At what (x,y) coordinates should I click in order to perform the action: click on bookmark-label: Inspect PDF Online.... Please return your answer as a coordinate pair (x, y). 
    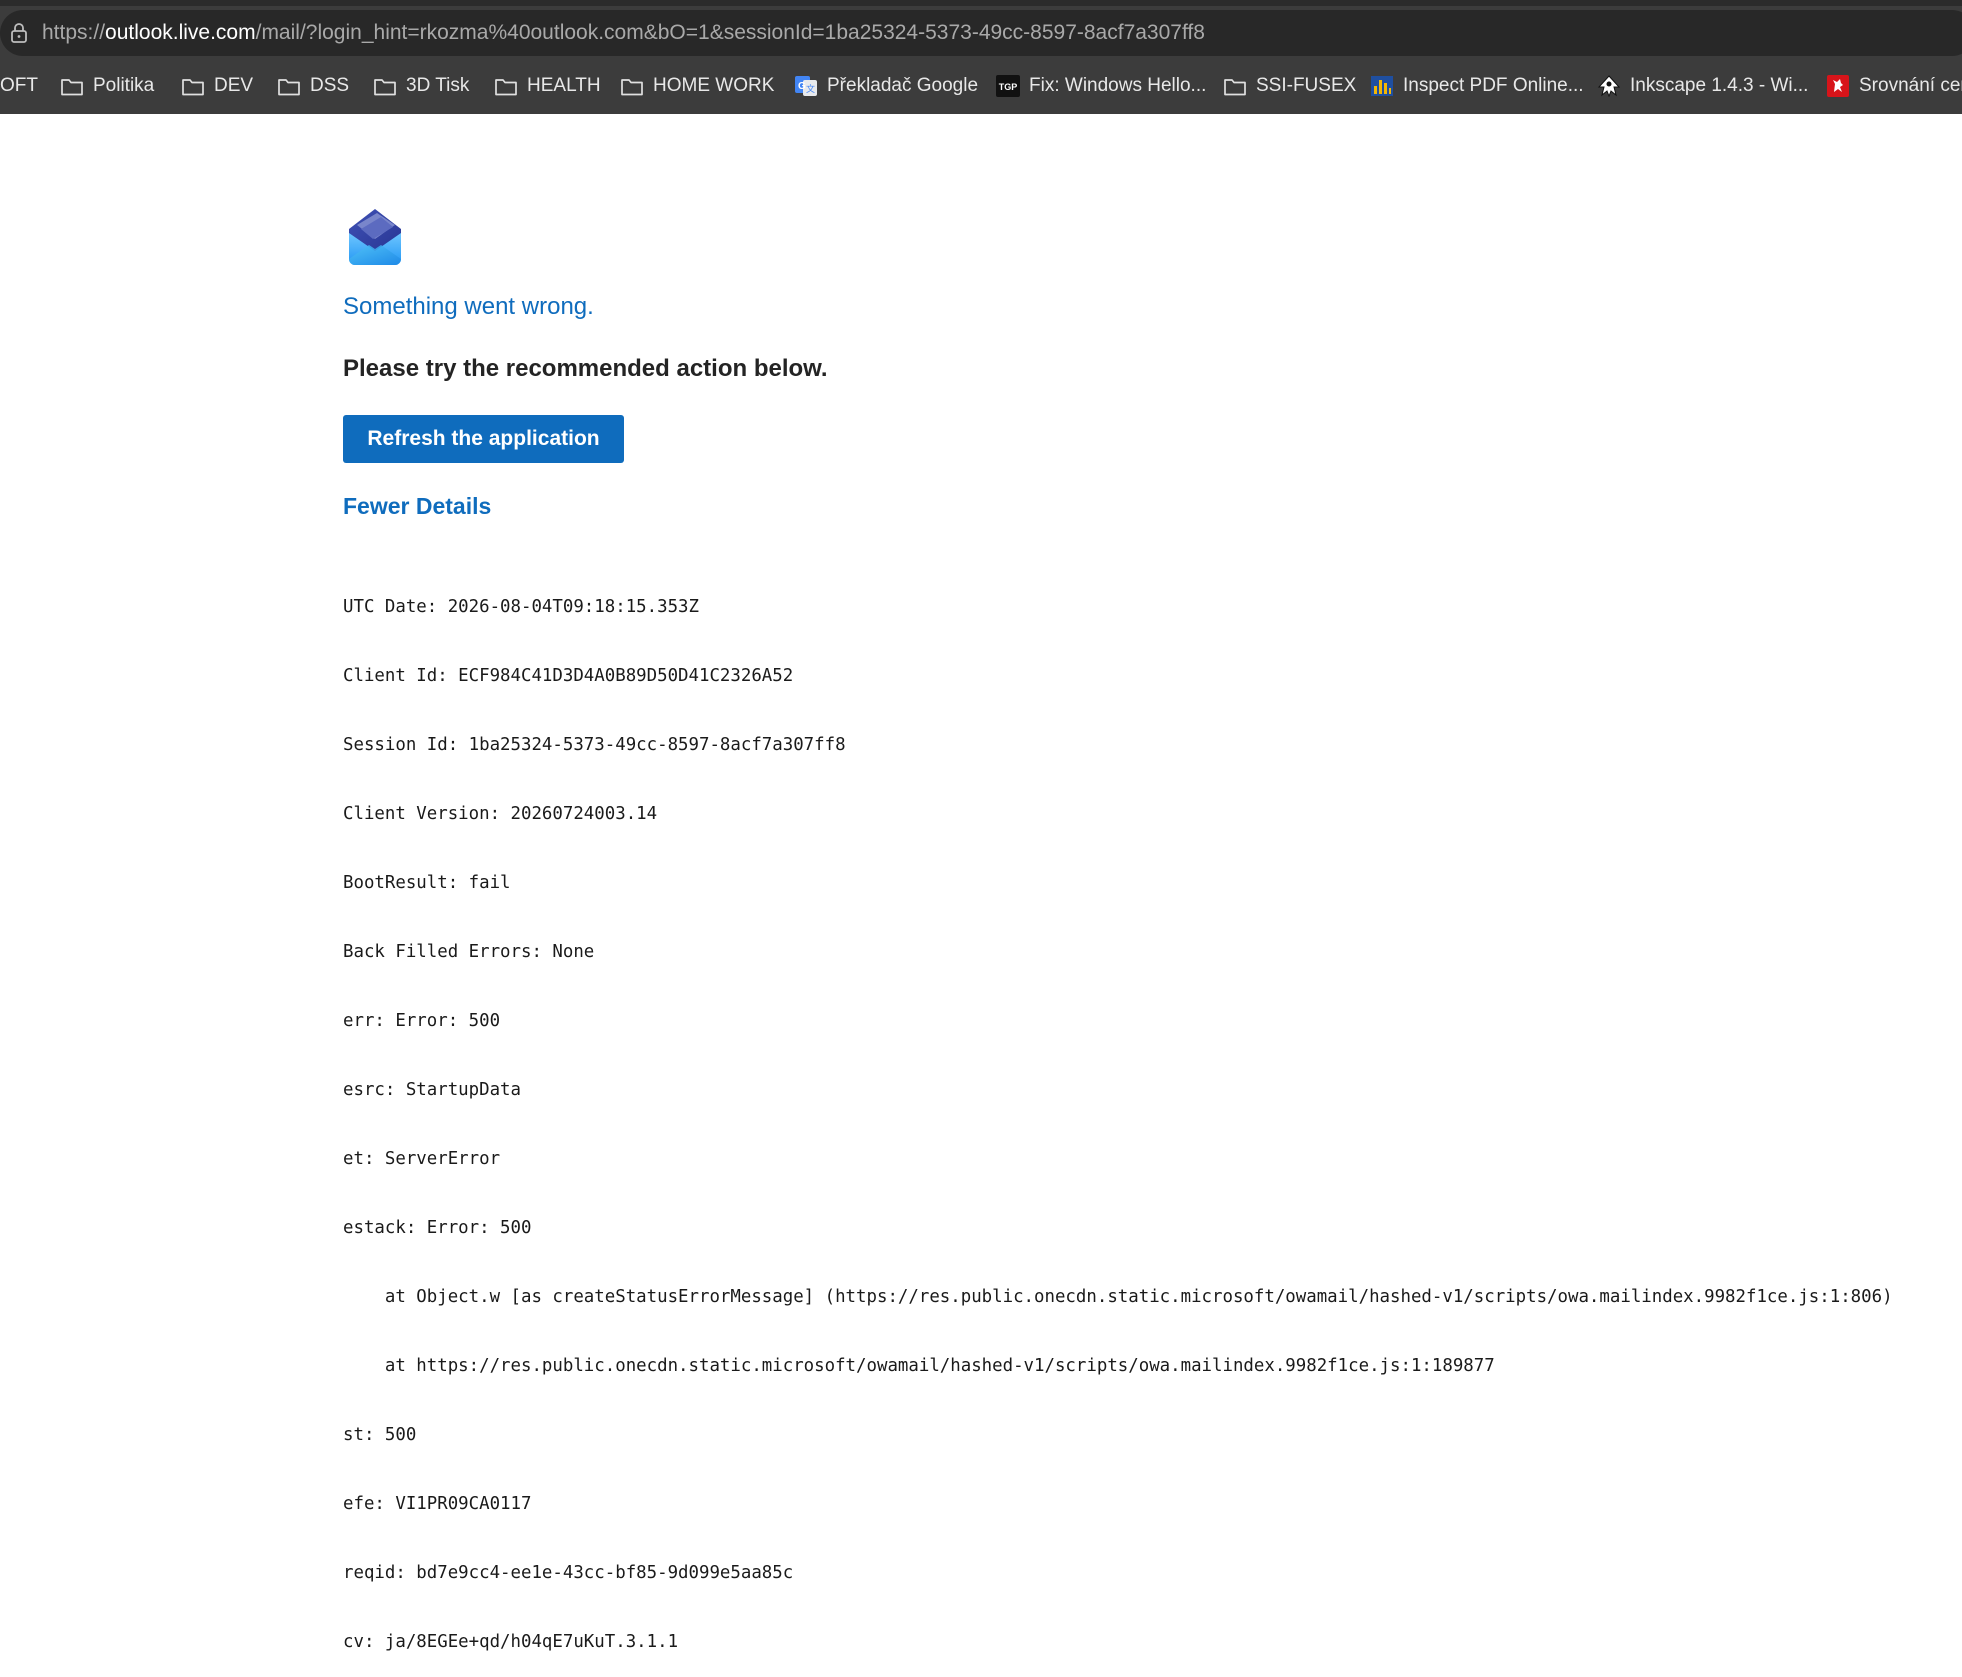
    Looking at the image, I should click on (1493, 85).